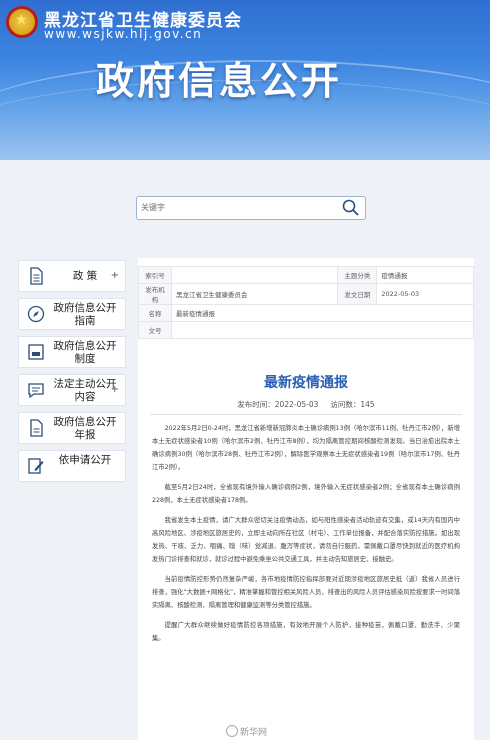 This screenshot has width=490, height=740. I want to click on edit-icon, so click(36, 466).